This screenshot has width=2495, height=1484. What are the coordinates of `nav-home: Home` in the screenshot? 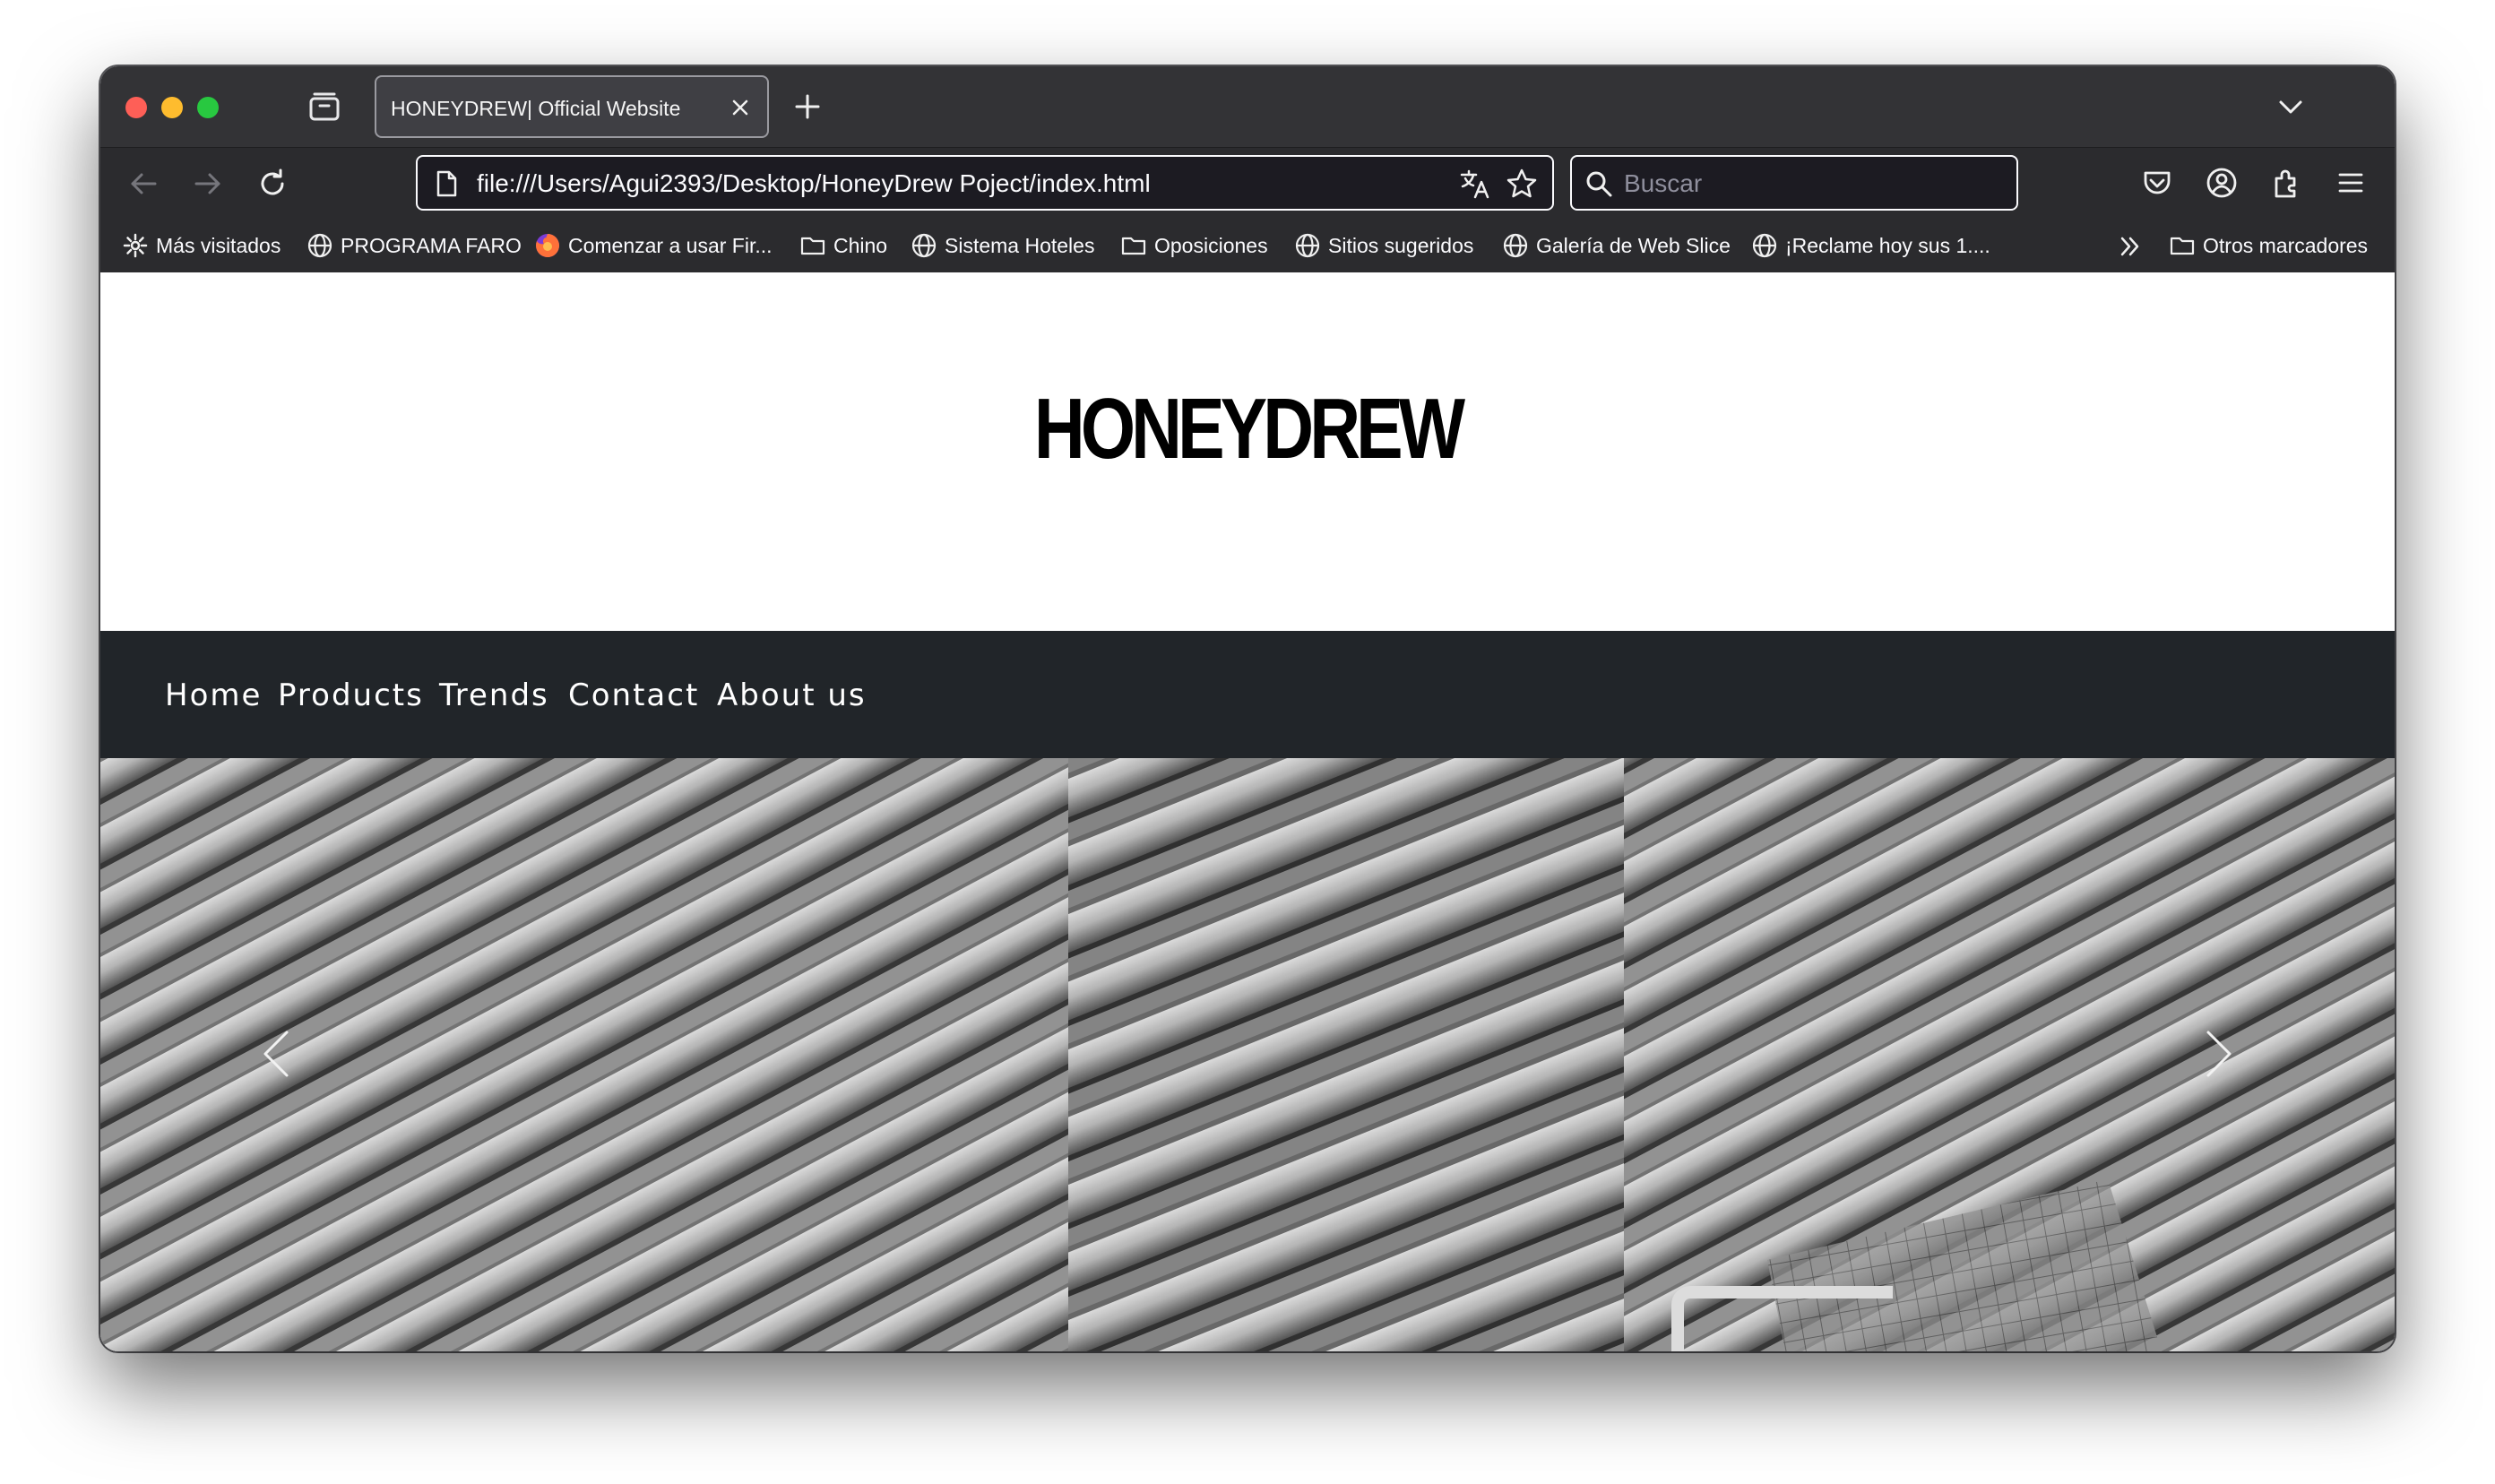 It's located at (213, 695).